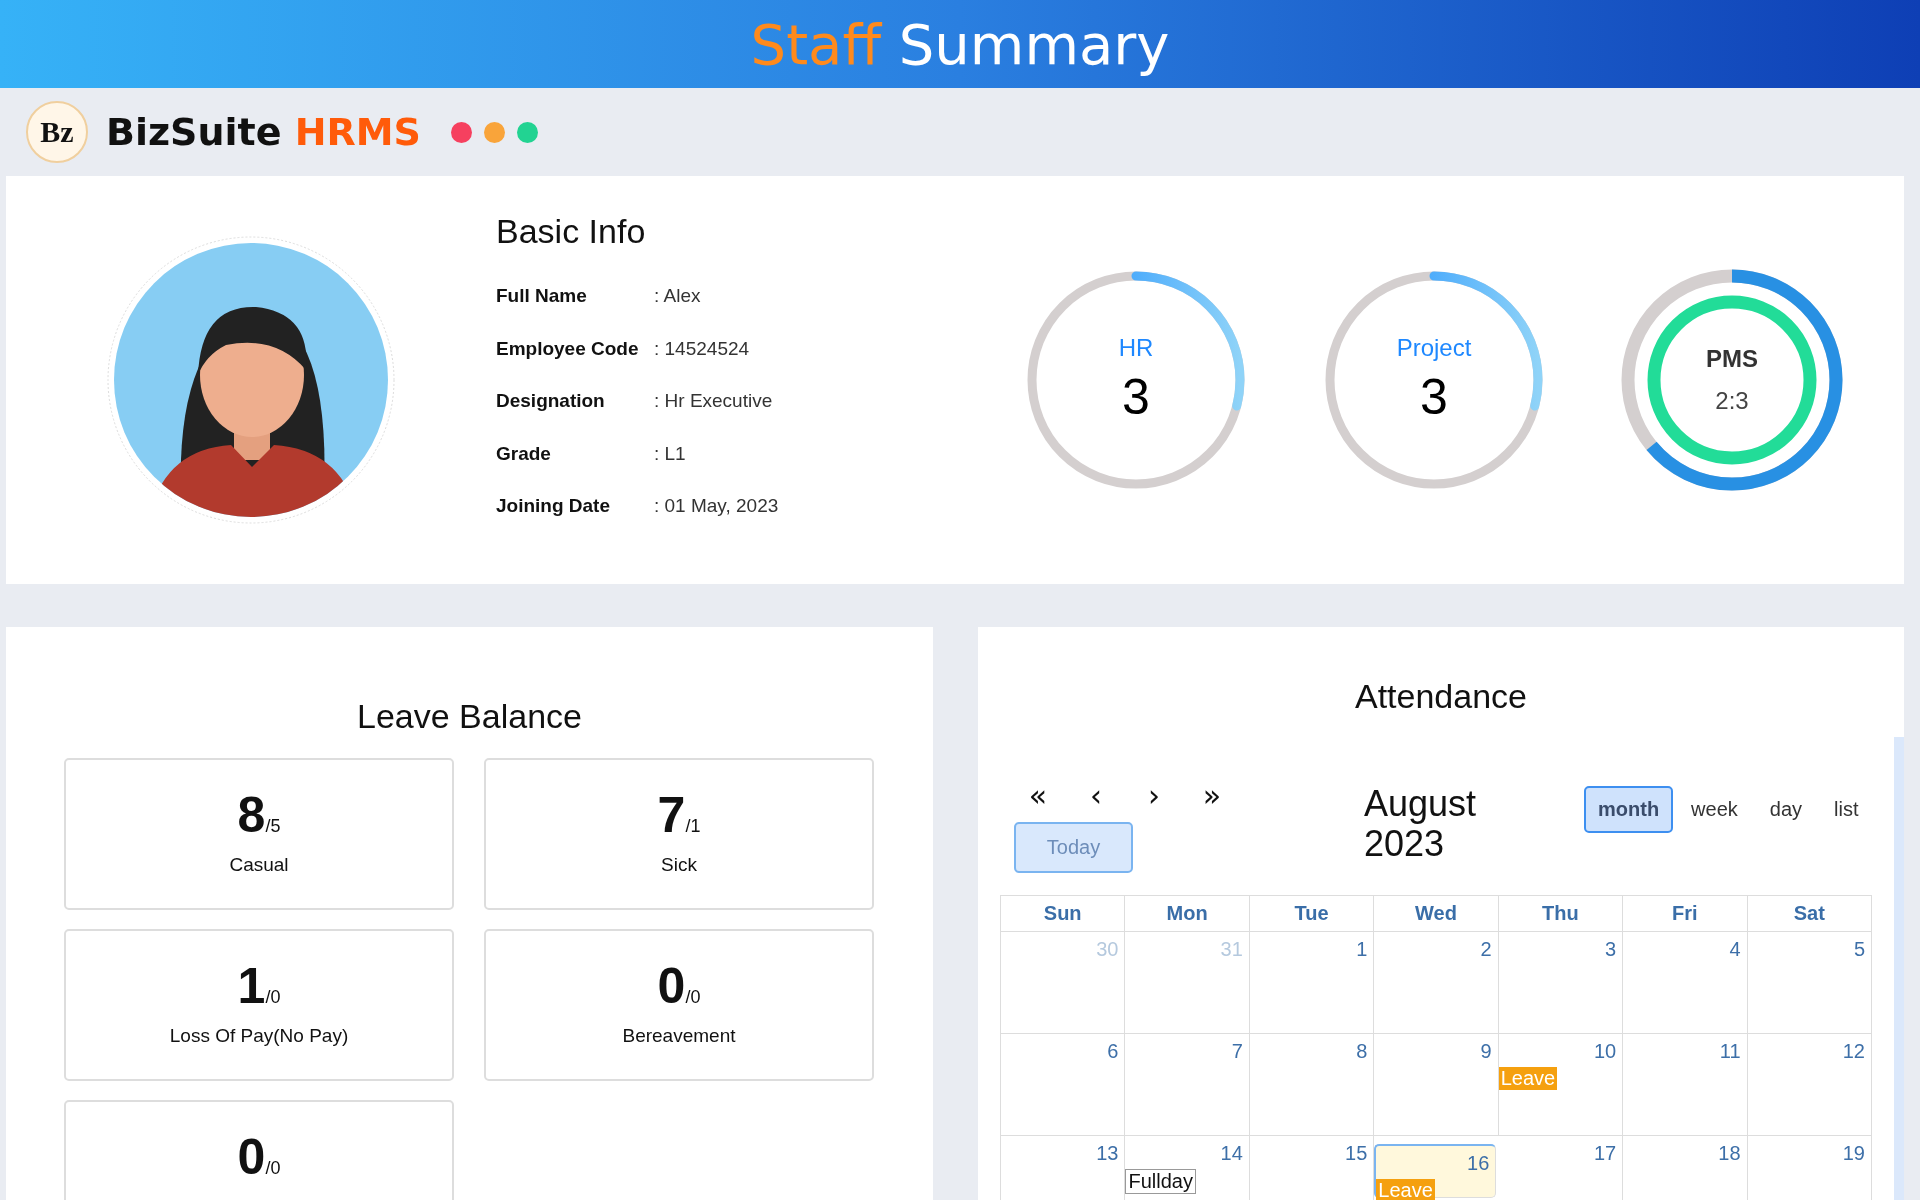  Describe the element at coordinates (1809, 1168) in the screenshot. I see `day-cell: 19` at that location.